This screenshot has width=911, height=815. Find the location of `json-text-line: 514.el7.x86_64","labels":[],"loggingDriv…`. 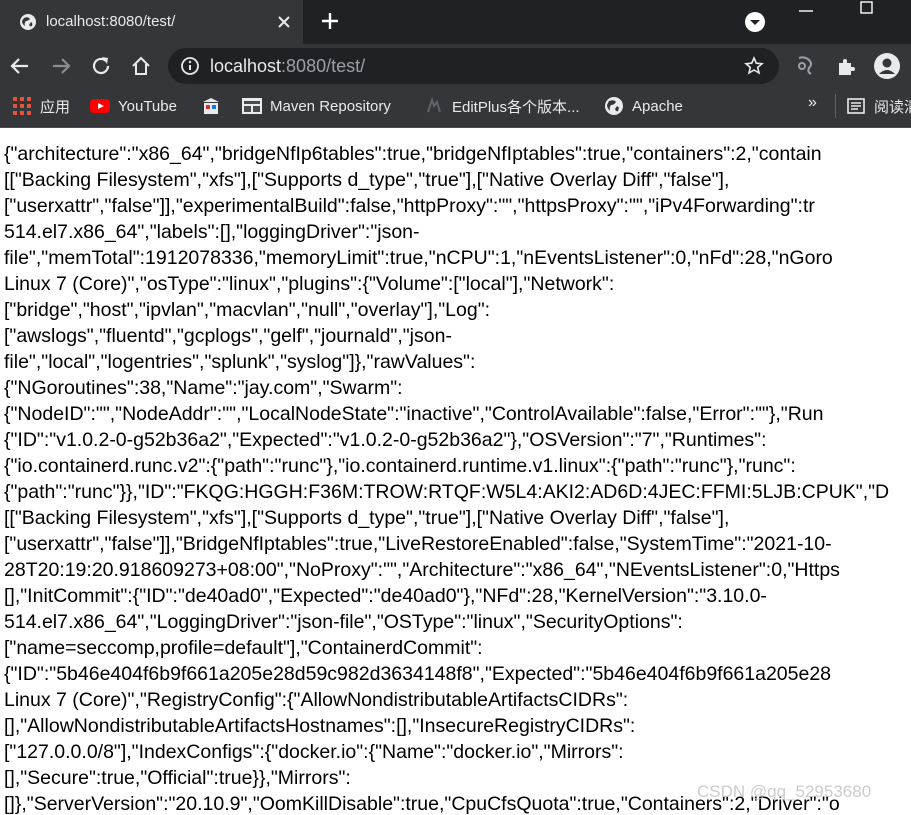

json-text-line: 514.el7.x86_64","labels":[],"loggingDriv… is located at coordinates (212, 232).